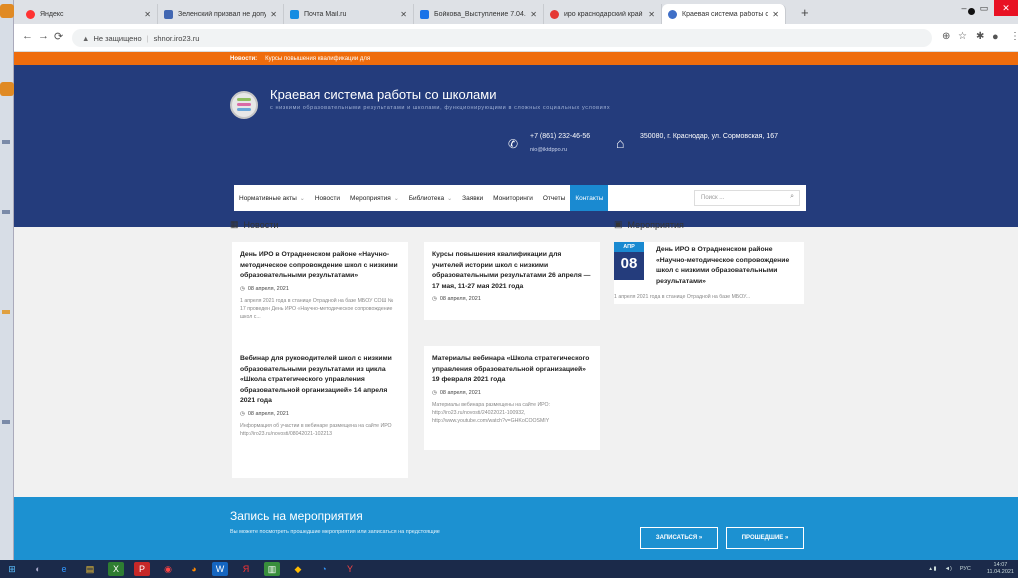 This screenshot has width=1018, height=578. I want to click on menu-item-reports: Отчеты, so click(554, 198).